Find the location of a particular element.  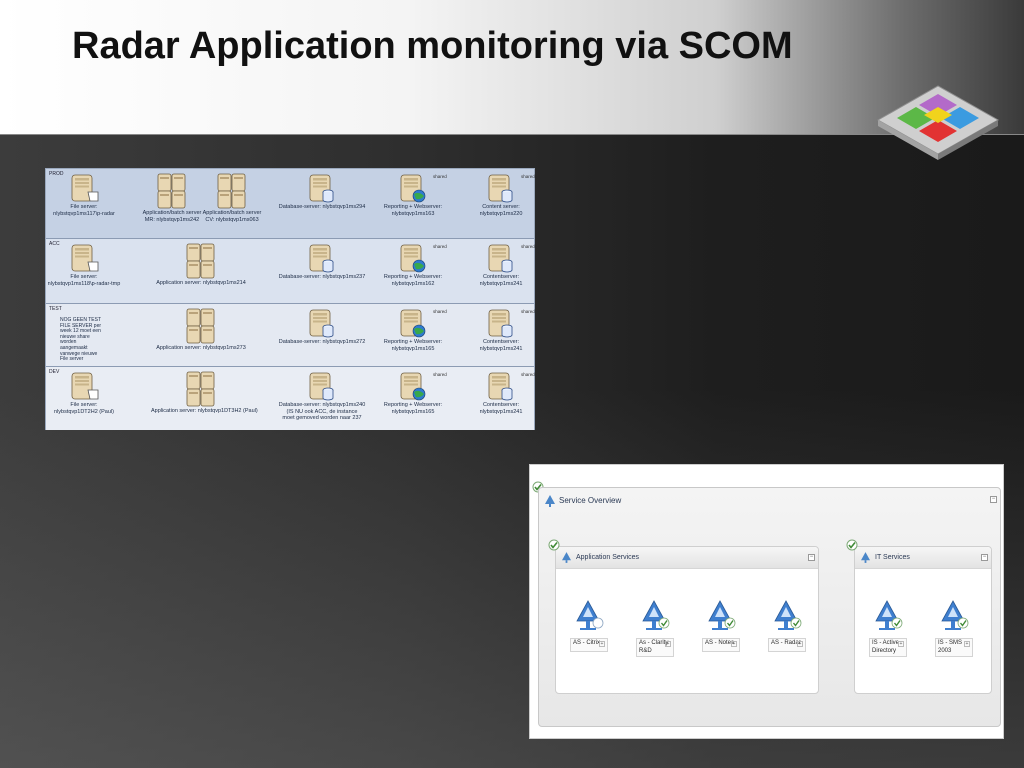

server-node-file: File server: nlybstqvp1ms118\p-radar-tmp is located at coordinates (84, 264).